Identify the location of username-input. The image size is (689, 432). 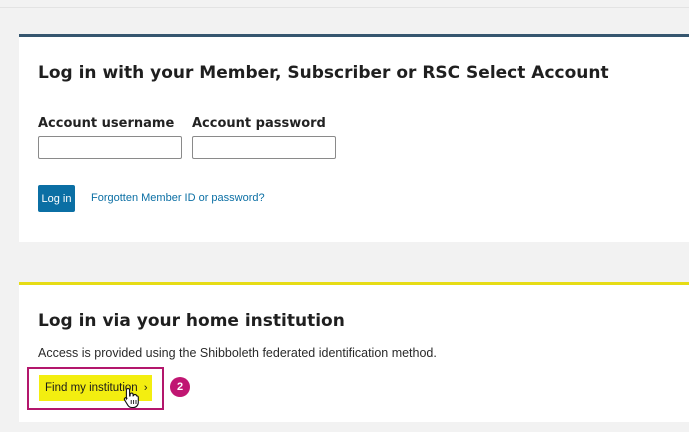
(110, 147).